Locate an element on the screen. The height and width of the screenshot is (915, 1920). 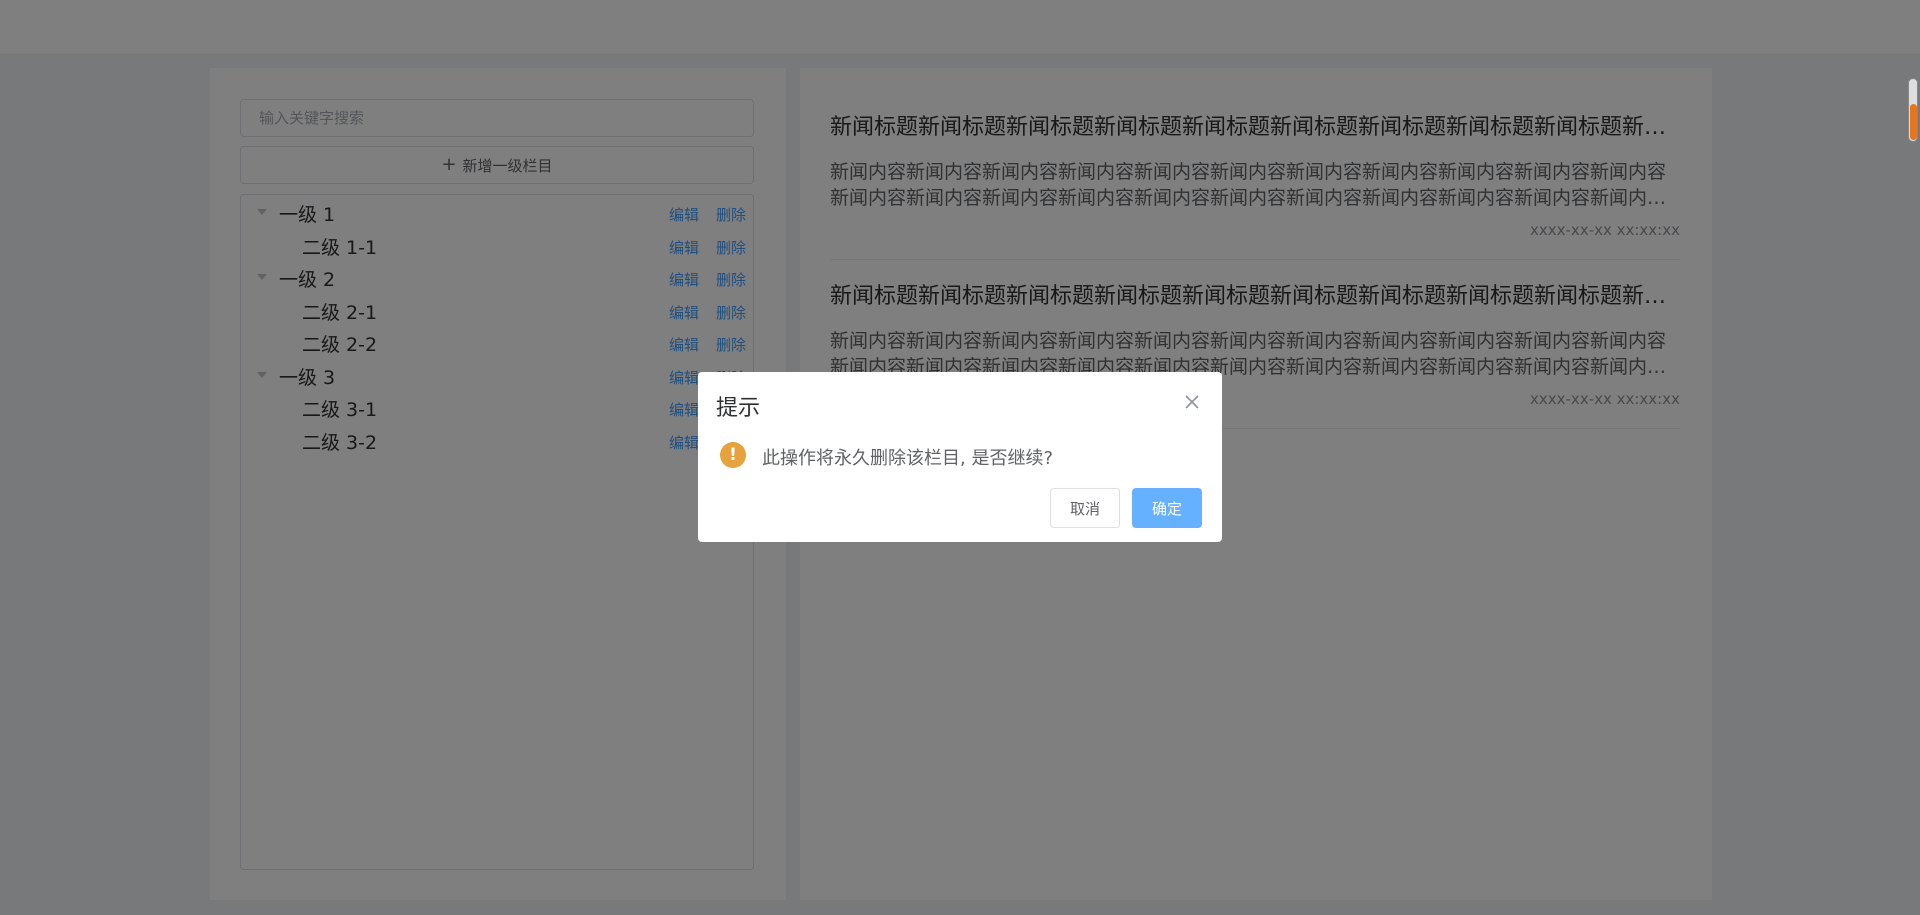
dialog-title: 提示 is located at coordinates (738, 408).